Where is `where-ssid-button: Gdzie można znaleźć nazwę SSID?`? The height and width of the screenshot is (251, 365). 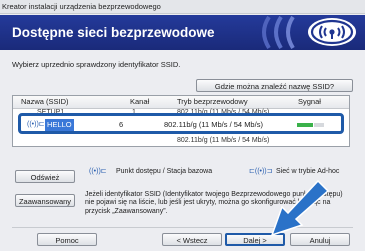
where-ssid-button: Gdzie można znaleźć nazwę SSID? is located at coordinates (274, 85).